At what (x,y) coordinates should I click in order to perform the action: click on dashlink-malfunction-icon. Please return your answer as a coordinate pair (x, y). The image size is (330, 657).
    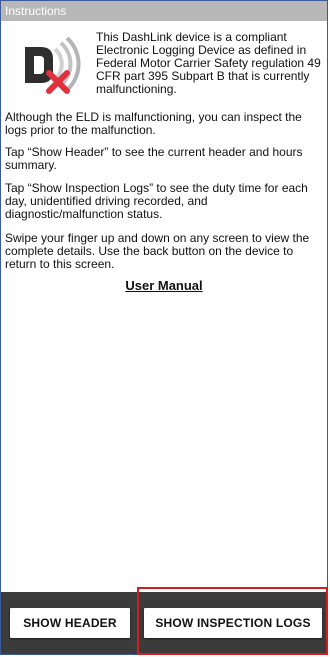
    Looking at the image, I should click on (53, 65).